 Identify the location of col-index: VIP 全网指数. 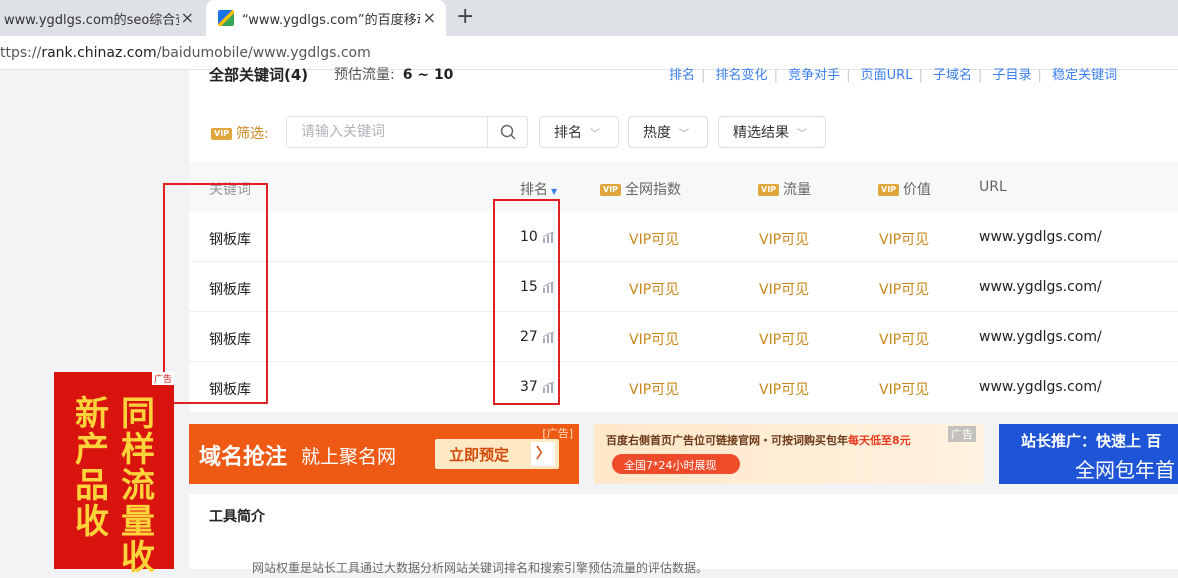
(640, 189).